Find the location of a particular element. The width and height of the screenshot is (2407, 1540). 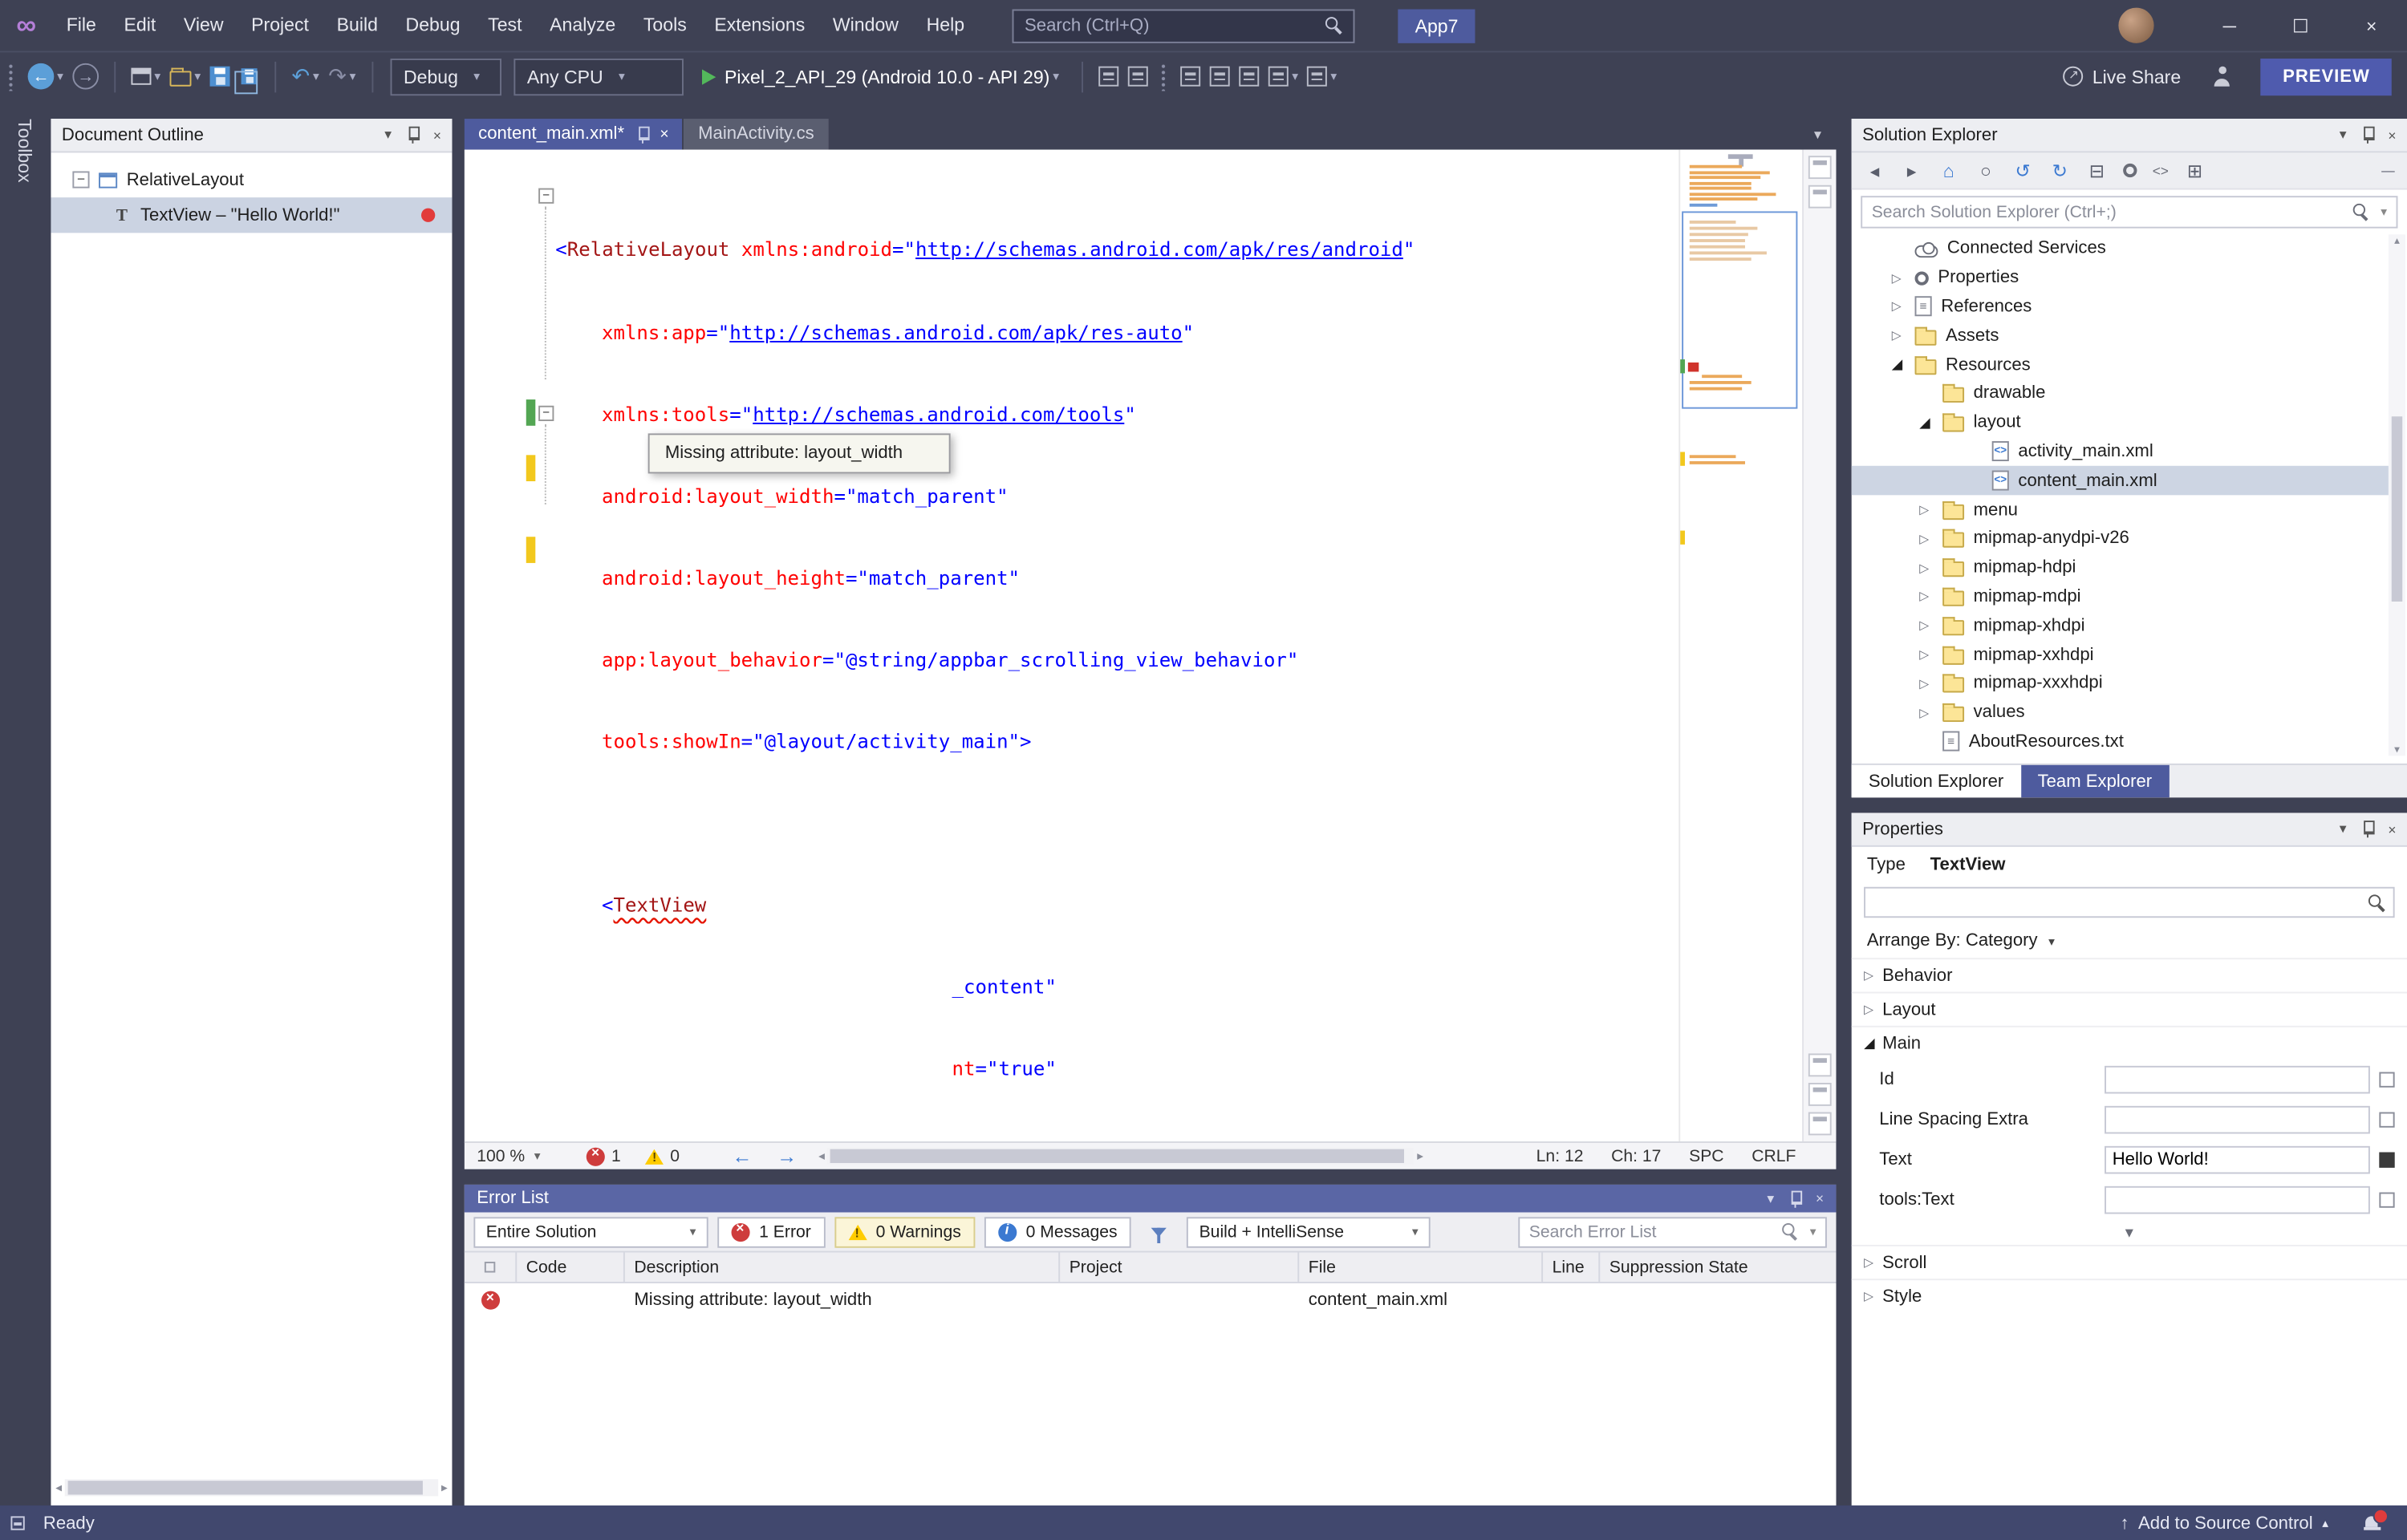

pending-changes-icon: ○ is located at coordinates (1986, 170).